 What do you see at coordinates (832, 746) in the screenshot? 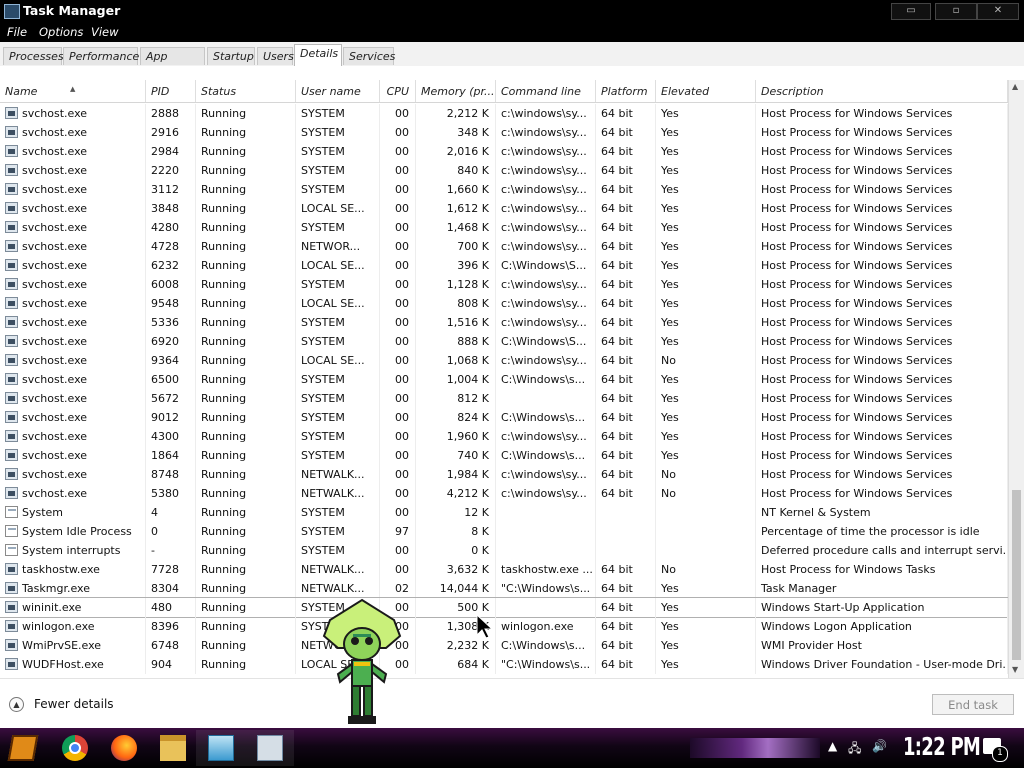
I see `show-hidden-icons-icon: ▲` at bounding box center [832, 746].